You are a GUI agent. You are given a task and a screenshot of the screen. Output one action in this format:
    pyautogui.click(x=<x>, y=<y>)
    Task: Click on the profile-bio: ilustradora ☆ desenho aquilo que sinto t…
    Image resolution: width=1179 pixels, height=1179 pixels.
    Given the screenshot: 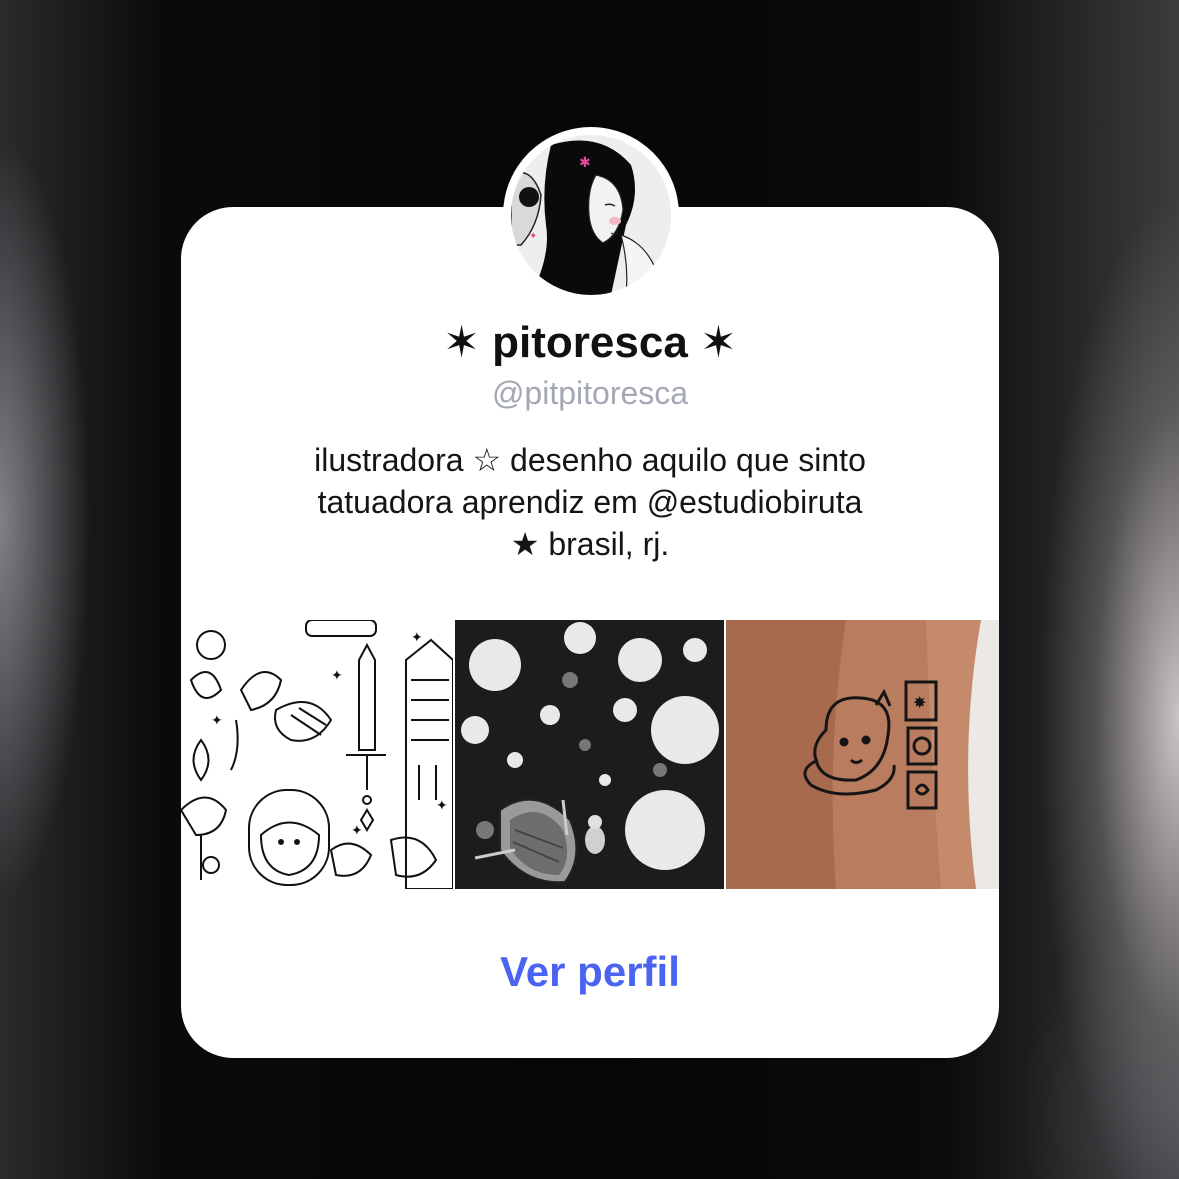 What is the action you would take?
    pyautogui.click(x=590, y=502)
    